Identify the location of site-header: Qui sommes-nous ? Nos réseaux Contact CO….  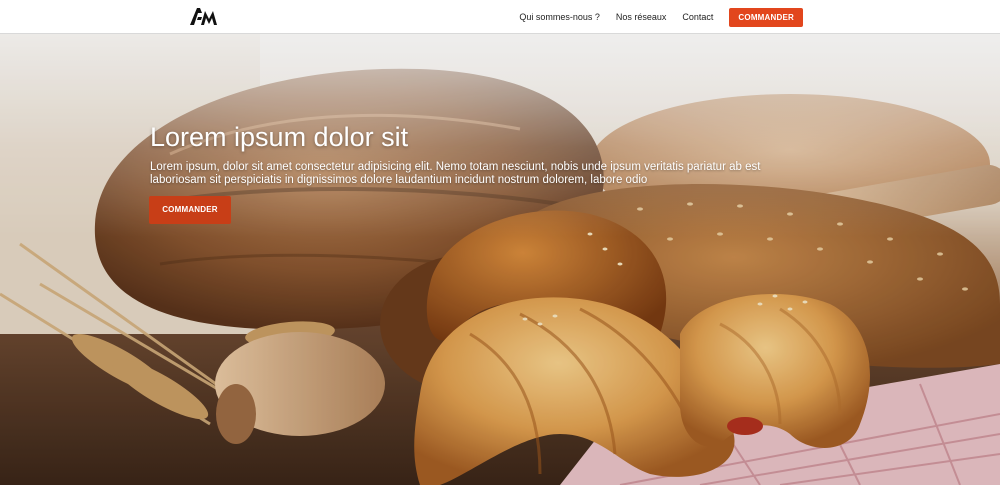
(500, 17).